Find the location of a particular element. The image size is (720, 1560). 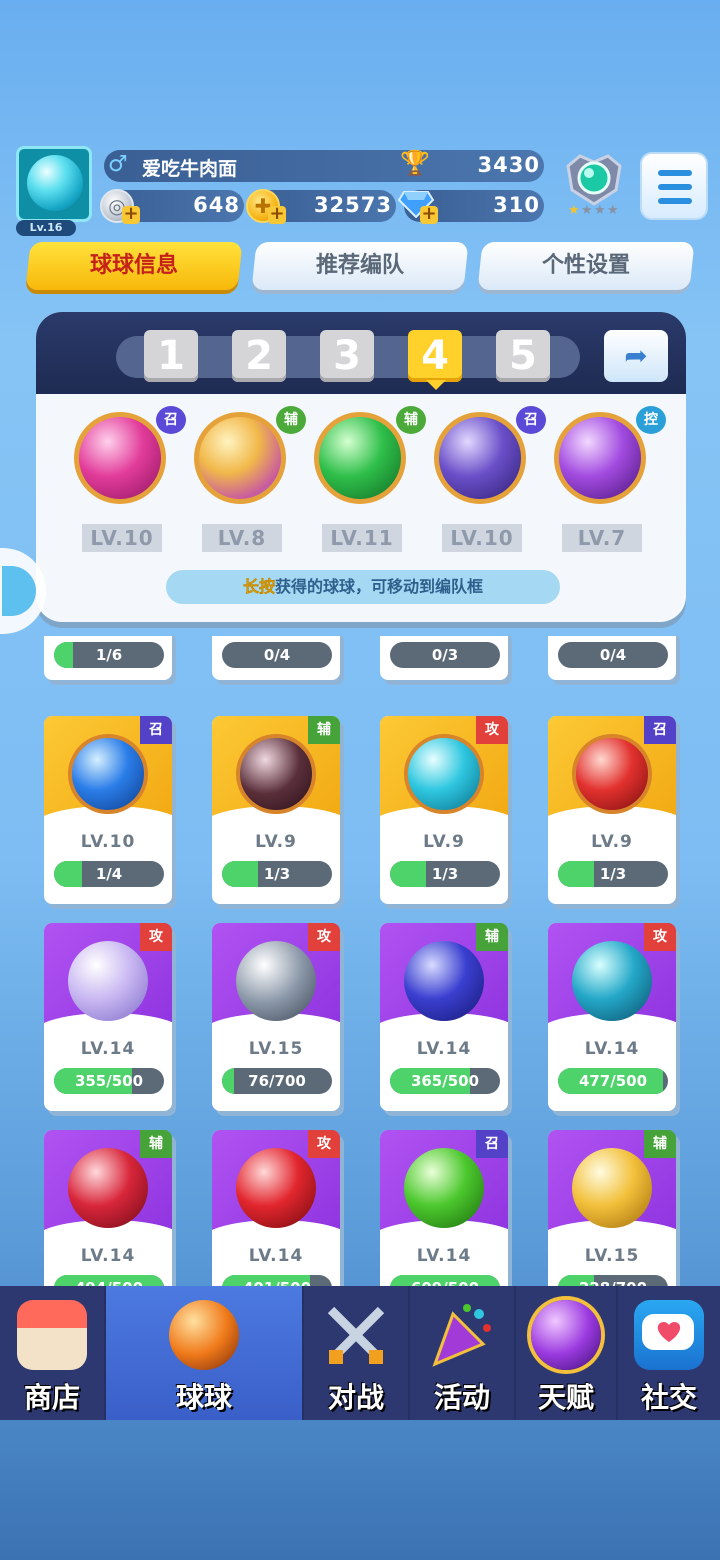

team-member-3-tag: 辅 is located at coordinates (411, 420).